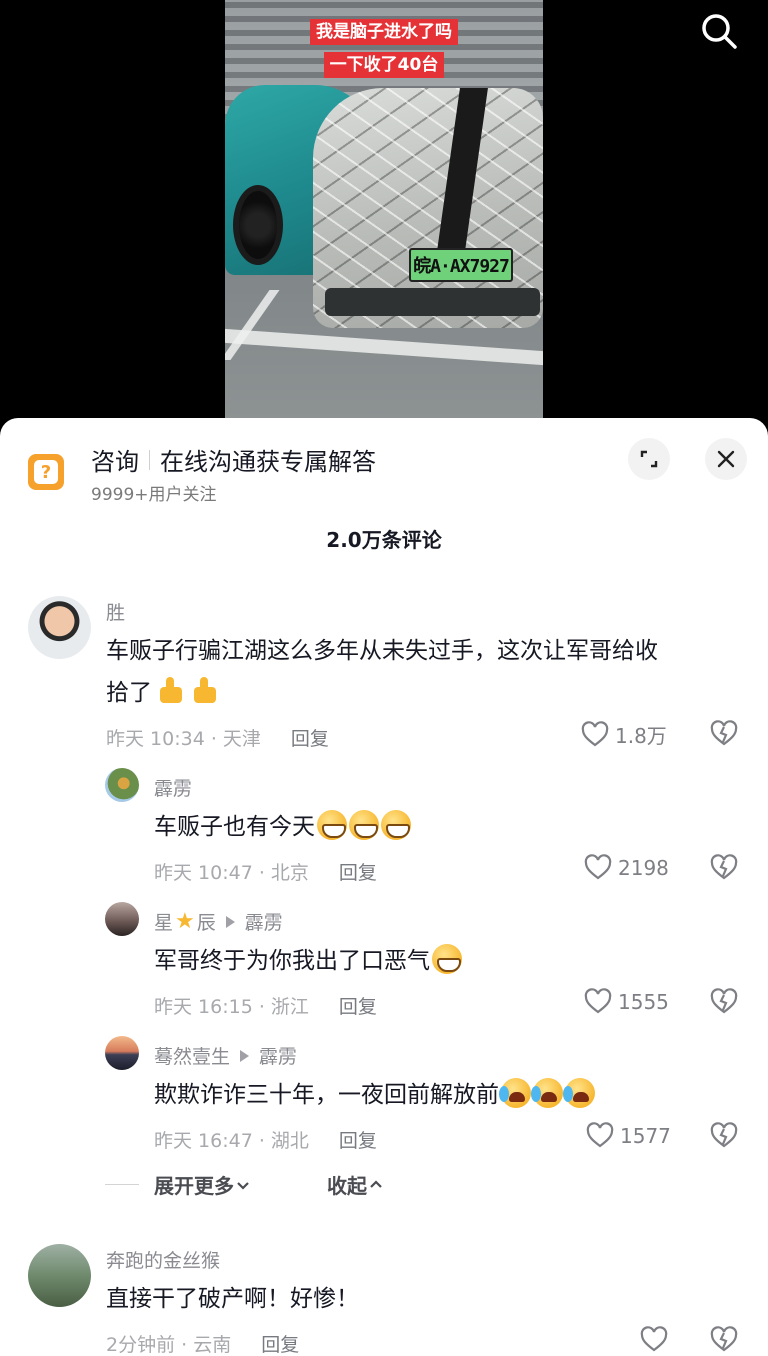 This screenshot has height=1356, width=768. I want to click on comment-meta: 昨天 10:34 · 天津 回复, so click(217, 737).